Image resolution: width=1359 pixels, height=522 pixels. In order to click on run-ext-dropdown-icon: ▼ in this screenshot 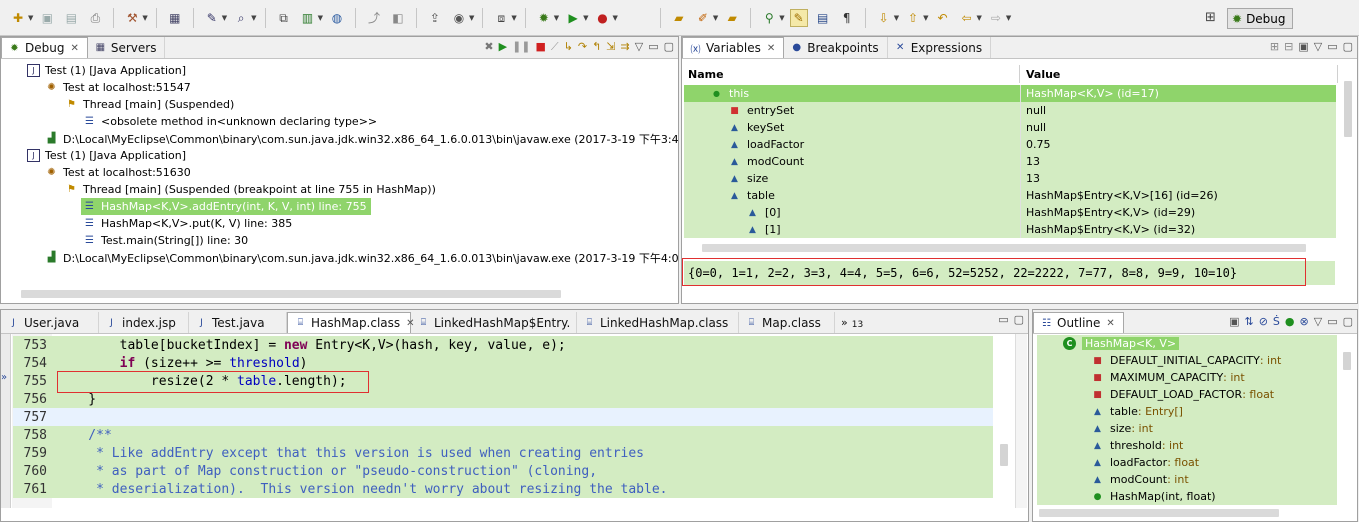, I will do `click(615, 18)`.